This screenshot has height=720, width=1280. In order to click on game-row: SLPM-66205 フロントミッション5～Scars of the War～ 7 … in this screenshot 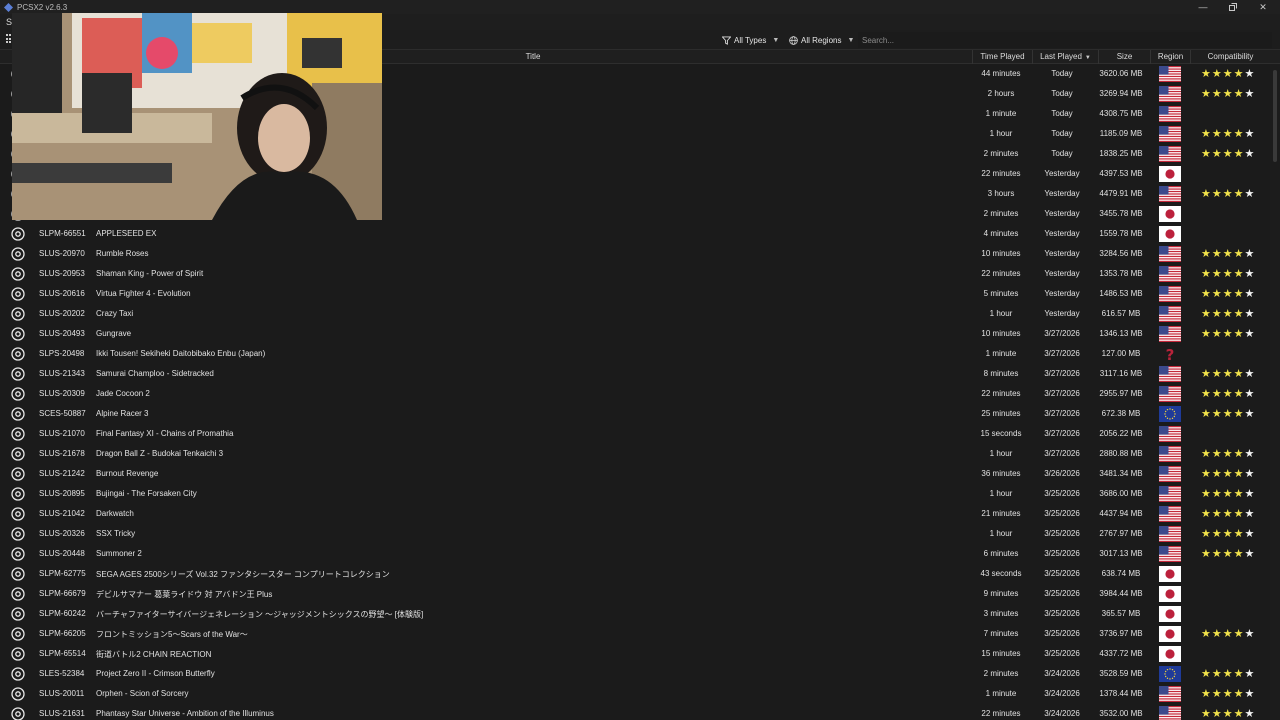, I will do `click(635, 634)`.